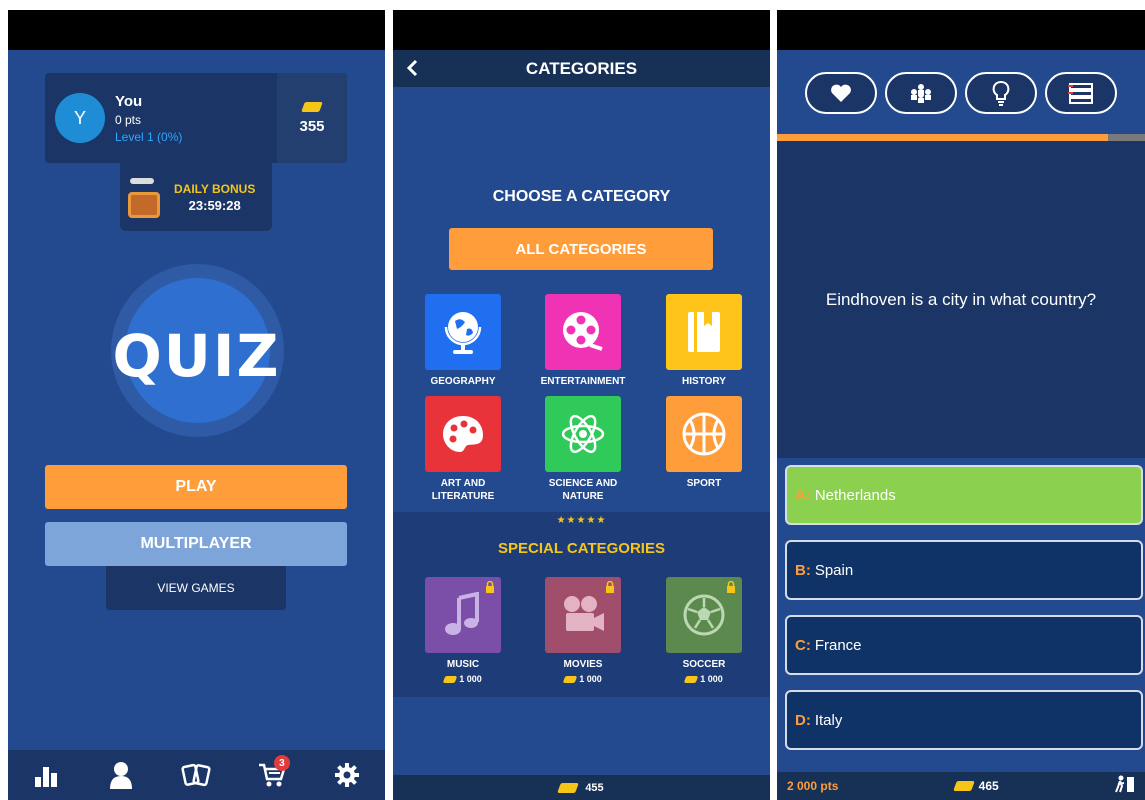  I want to click on cards-icon, so click(196, 775).